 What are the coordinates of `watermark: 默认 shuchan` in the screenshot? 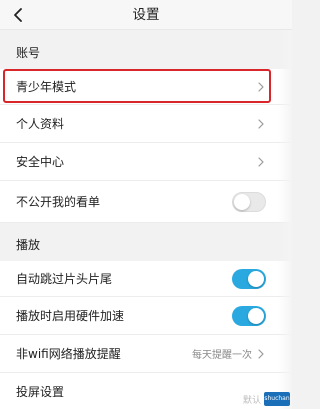 It's located at (266, 399).